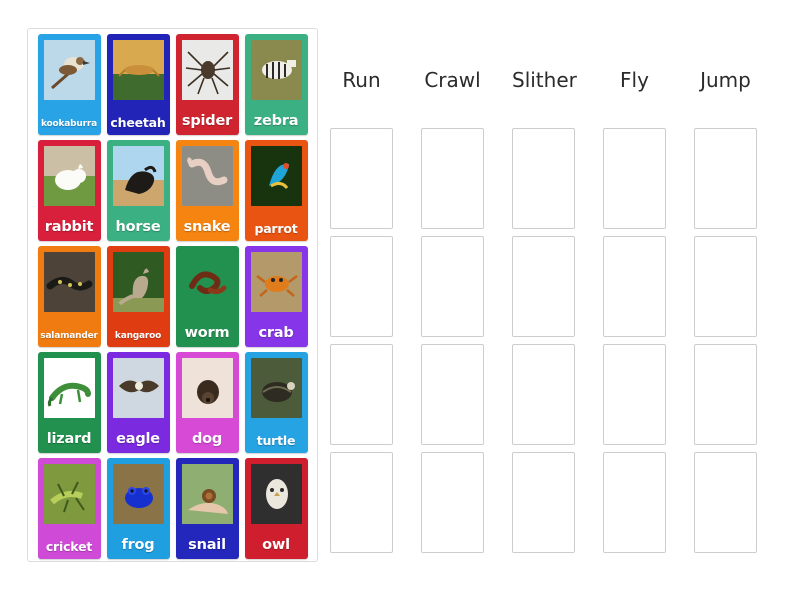 This screenshot has height=600, width=800. What do you see at coordinates (207, 70) in the screenshot?
I see `spider-photo` at bounding box center [207, 70].